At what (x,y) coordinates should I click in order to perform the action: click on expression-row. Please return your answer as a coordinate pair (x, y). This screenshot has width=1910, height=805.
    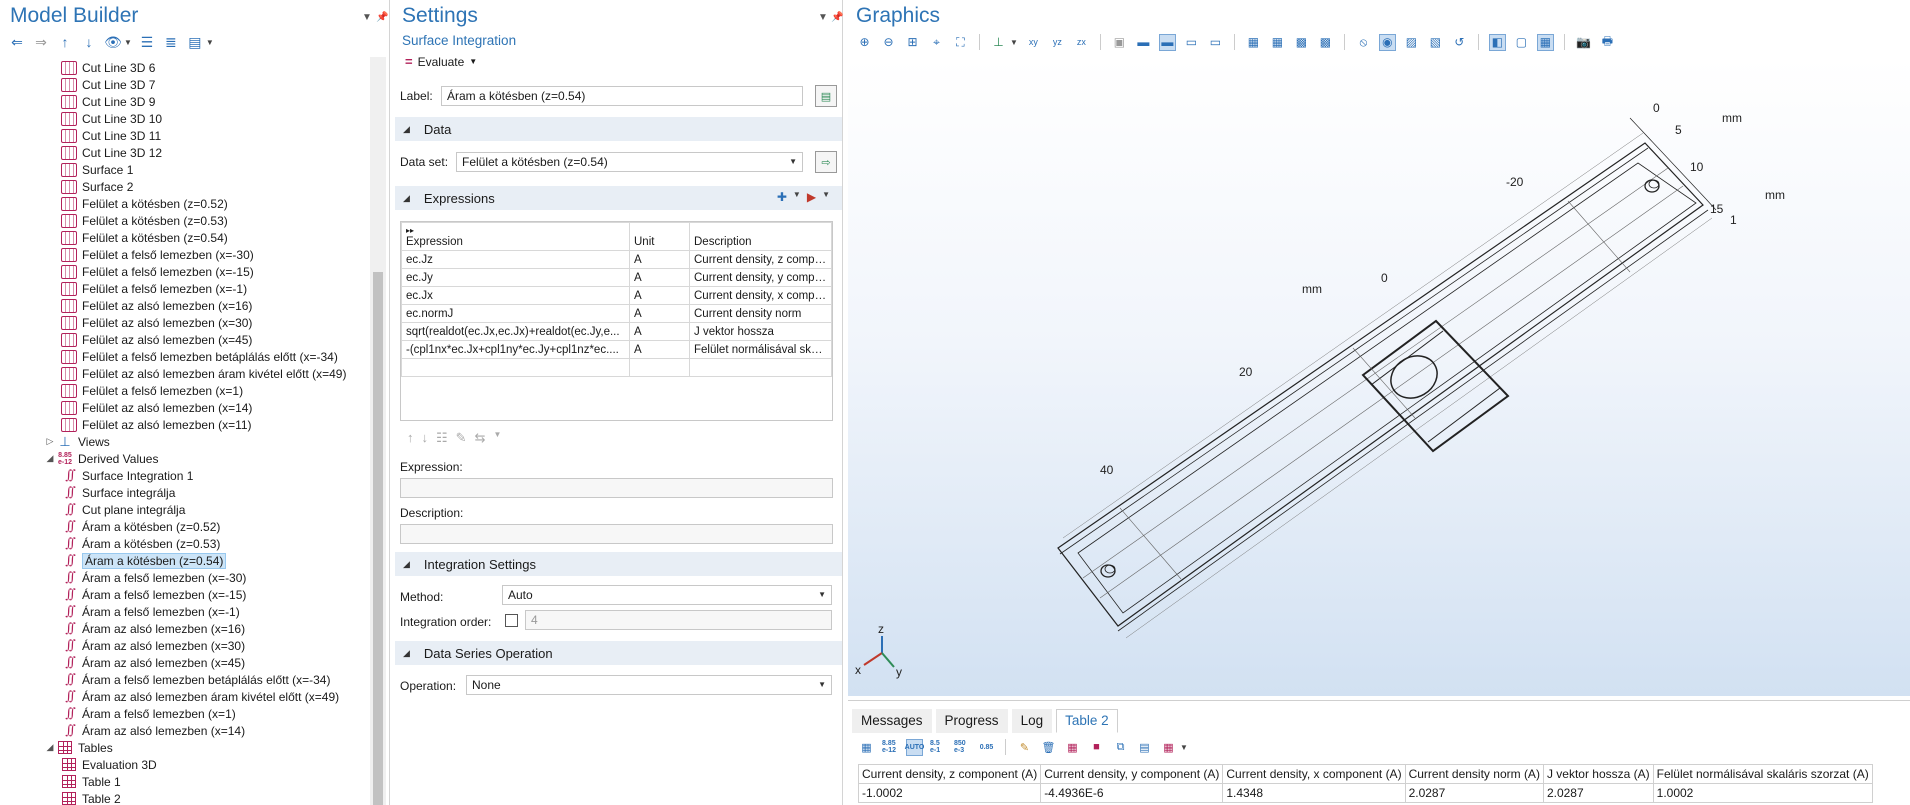
    Looking at the image, I should click on (616, 367).